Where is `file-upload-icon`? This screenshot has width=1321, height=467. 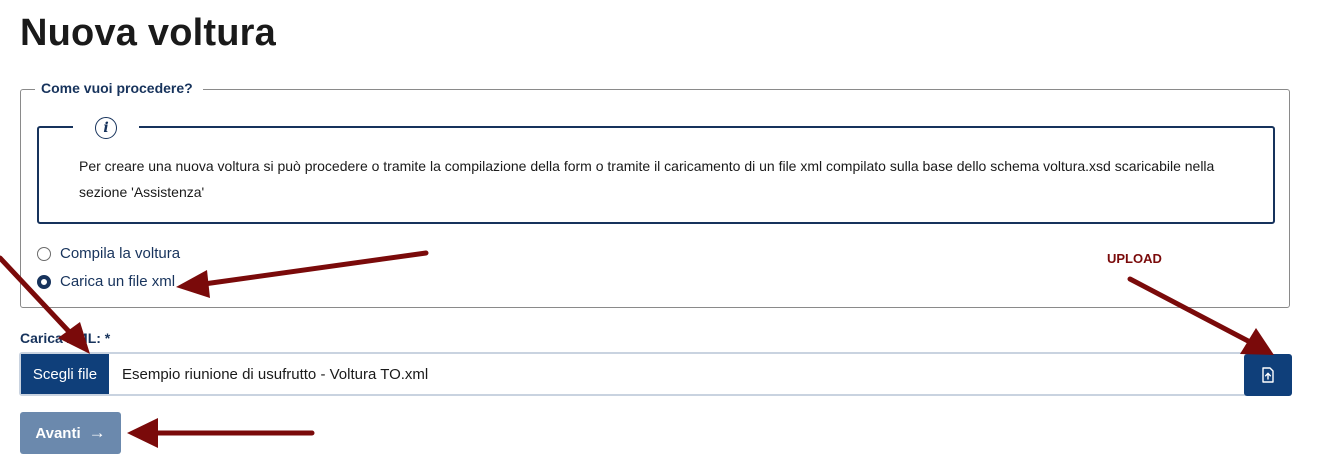 file-upload-icon is located at coordinates (1268, 375).